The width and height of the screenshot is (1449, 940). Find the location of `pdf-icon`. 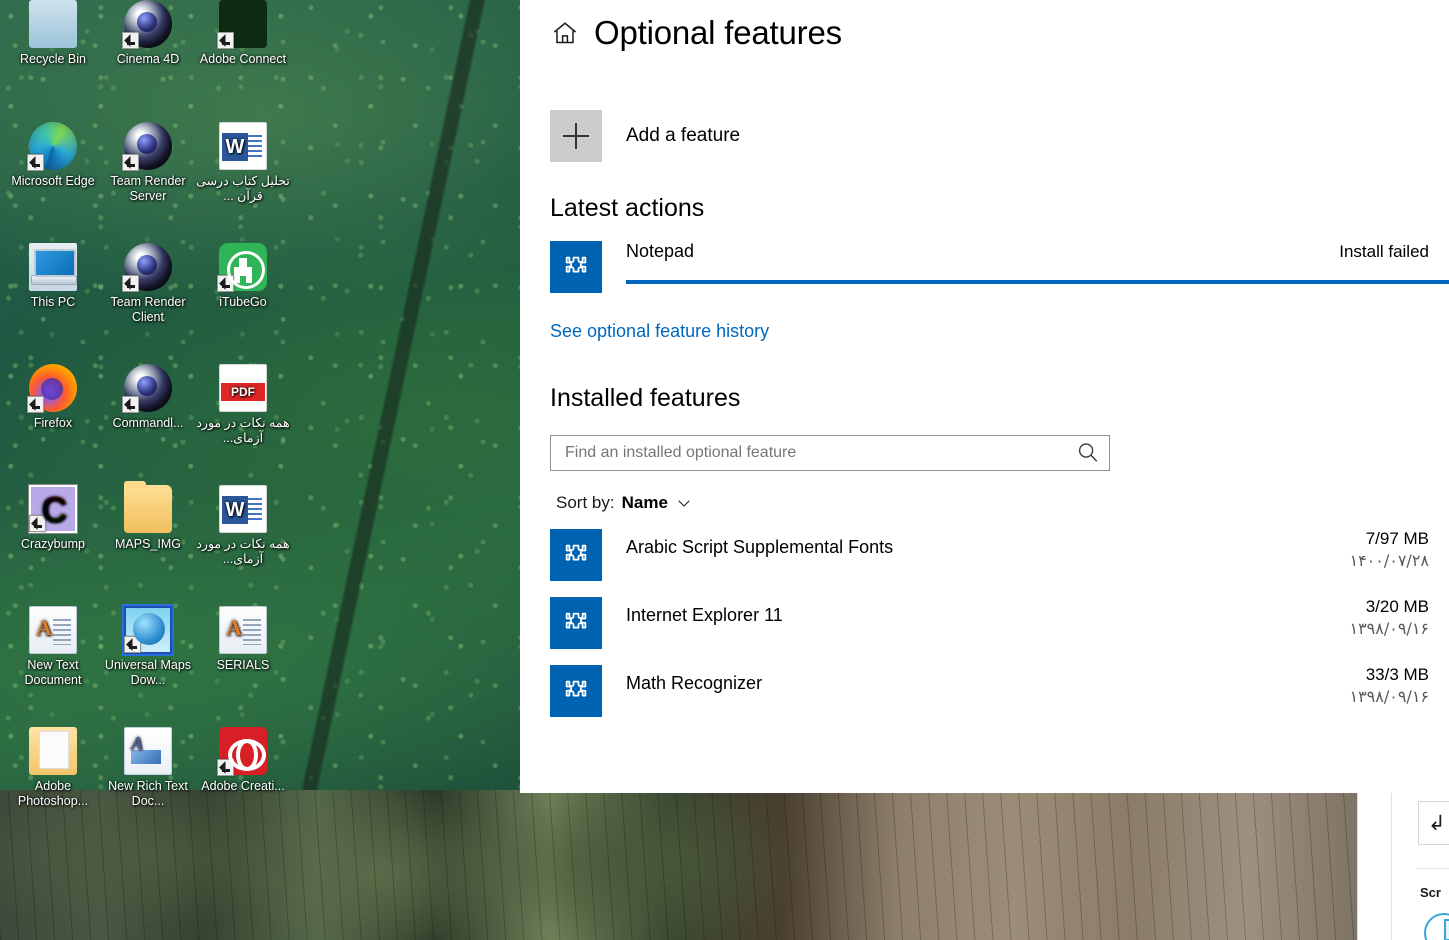

pdf-icon is located at coordinates (243, 388).